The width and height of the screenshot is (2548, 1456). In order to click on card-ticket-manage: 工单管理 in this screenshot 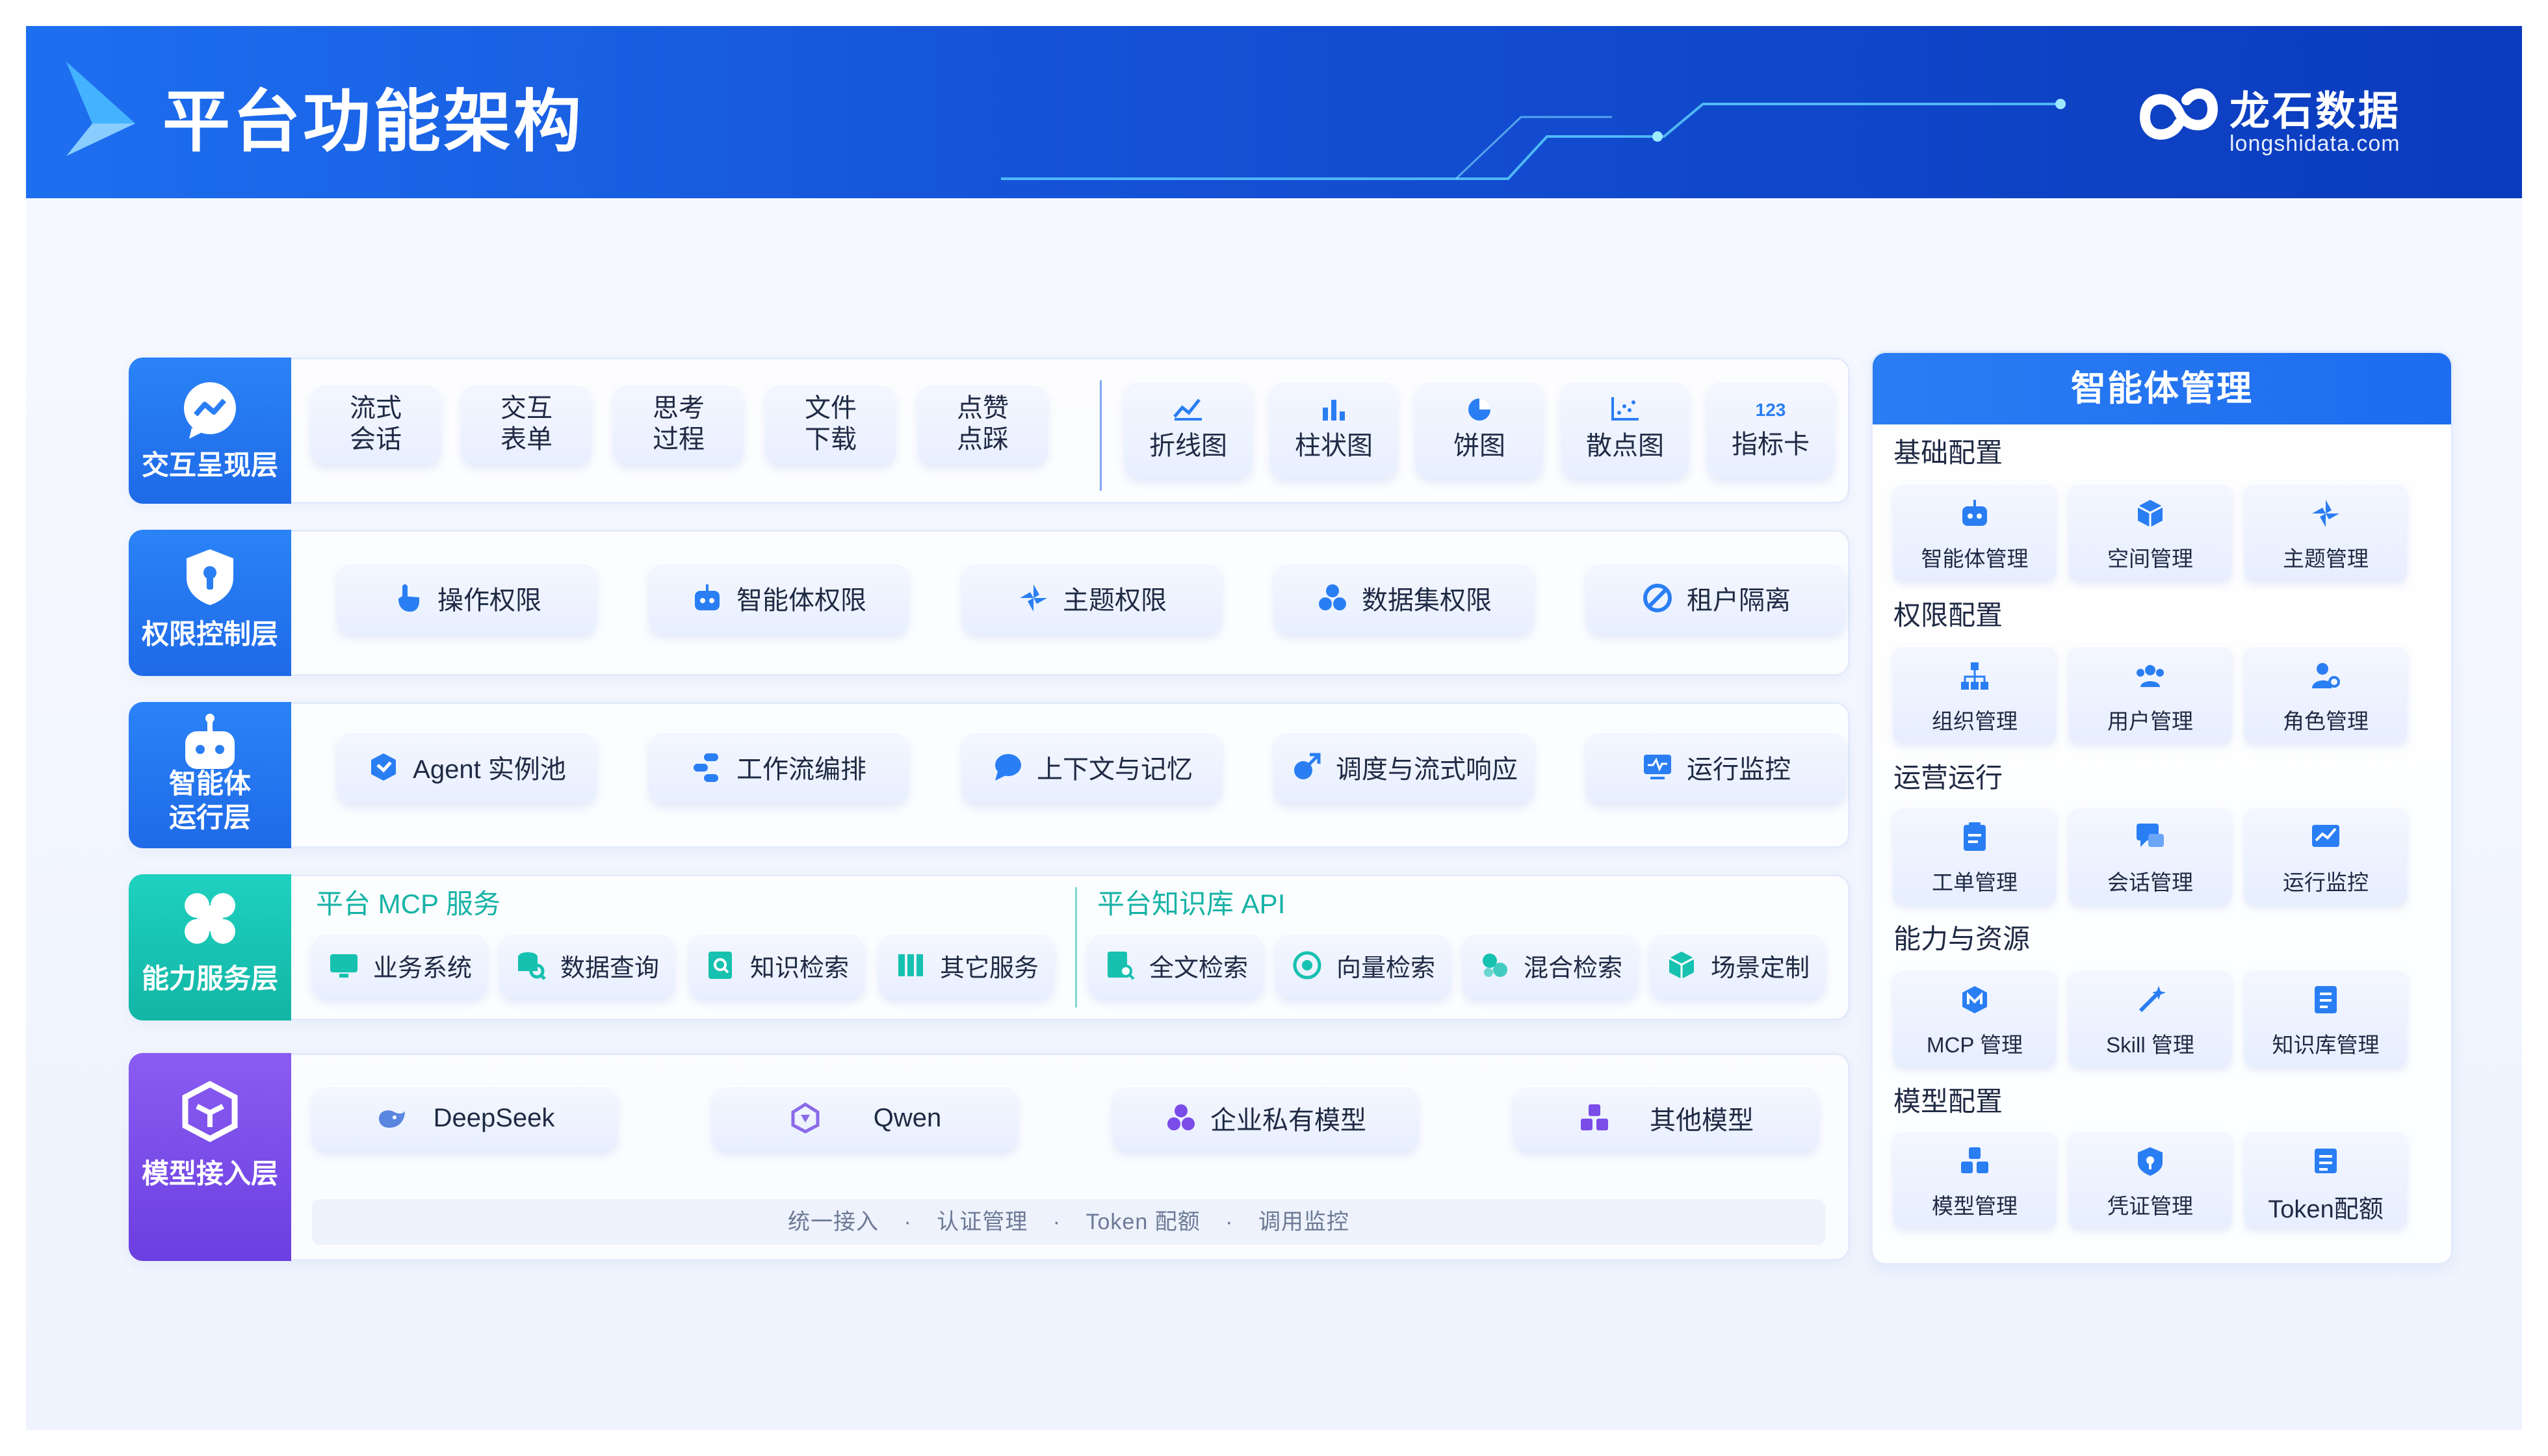, I will do `click(1975, 855)`.